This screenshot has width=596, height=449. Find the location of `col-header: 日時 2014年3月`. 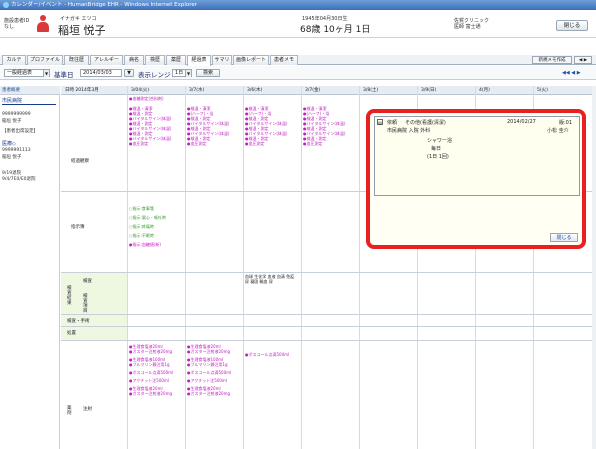

col-header: 日時 2014年3月 is located at coordinates (82, 90).